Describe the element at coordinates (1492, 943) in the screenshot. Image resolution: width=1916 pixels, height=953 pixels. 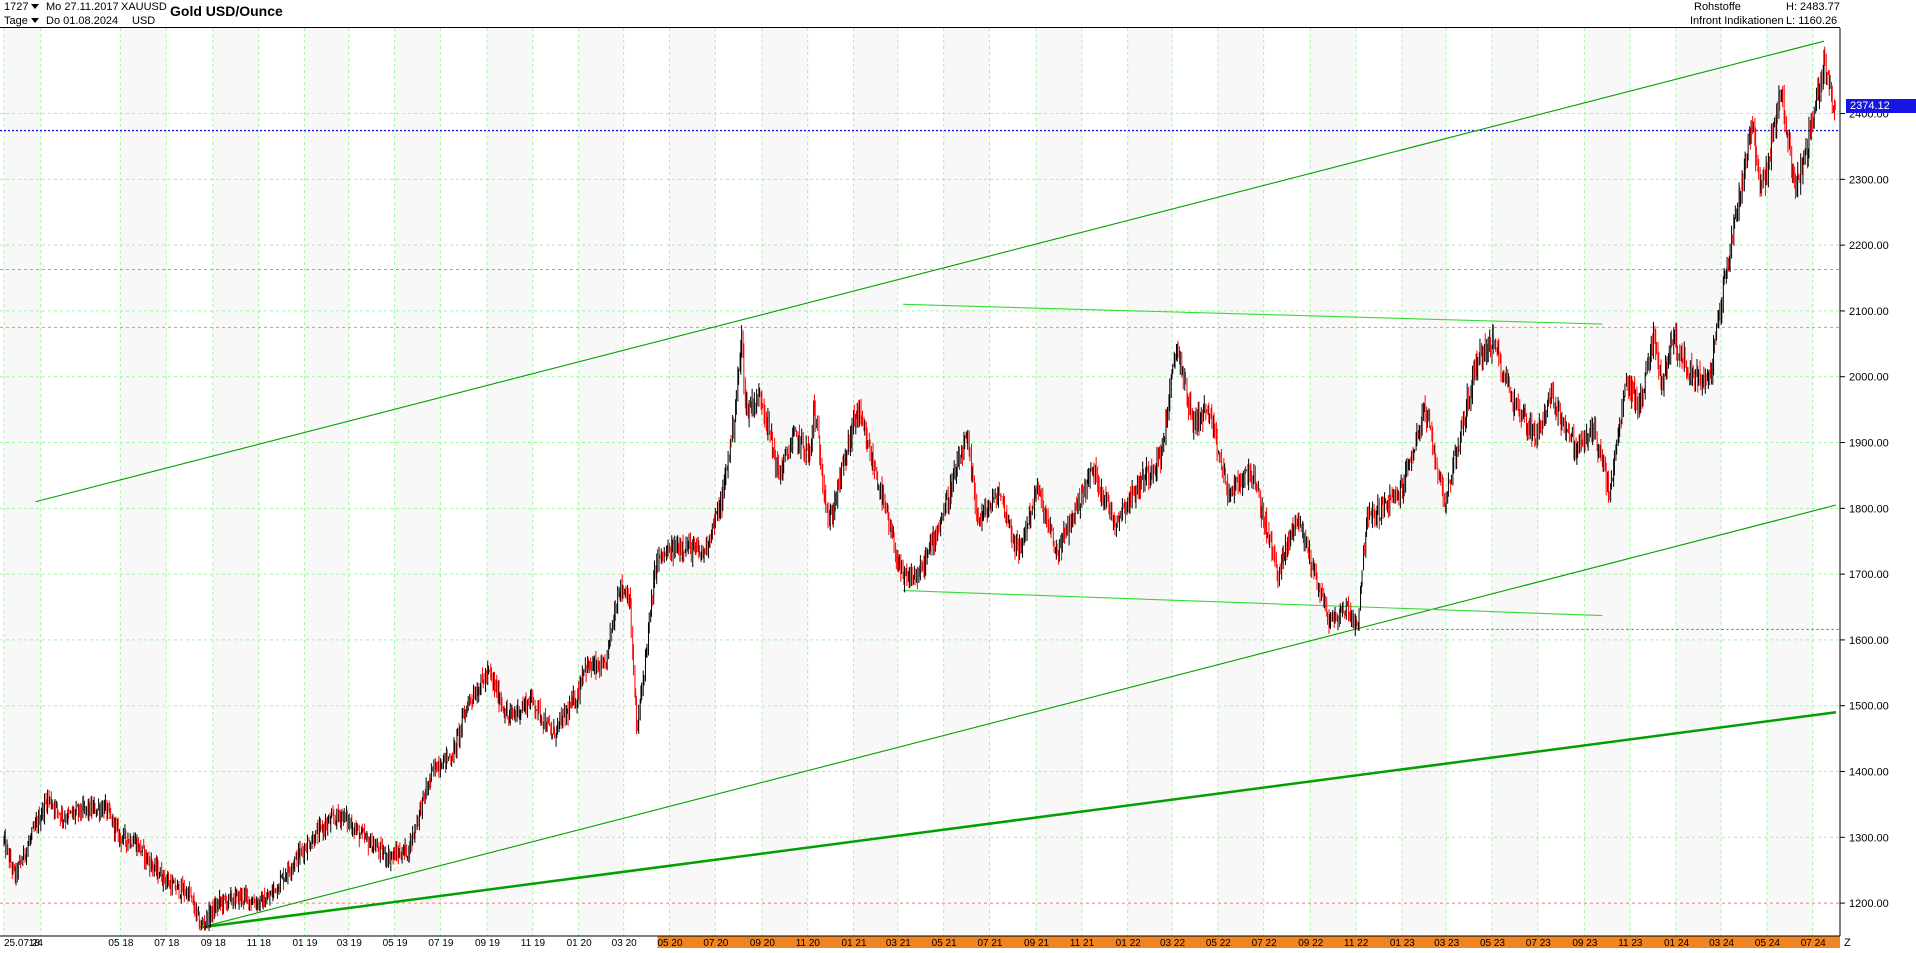
I see `x-tick-label: 05 23` at that location.